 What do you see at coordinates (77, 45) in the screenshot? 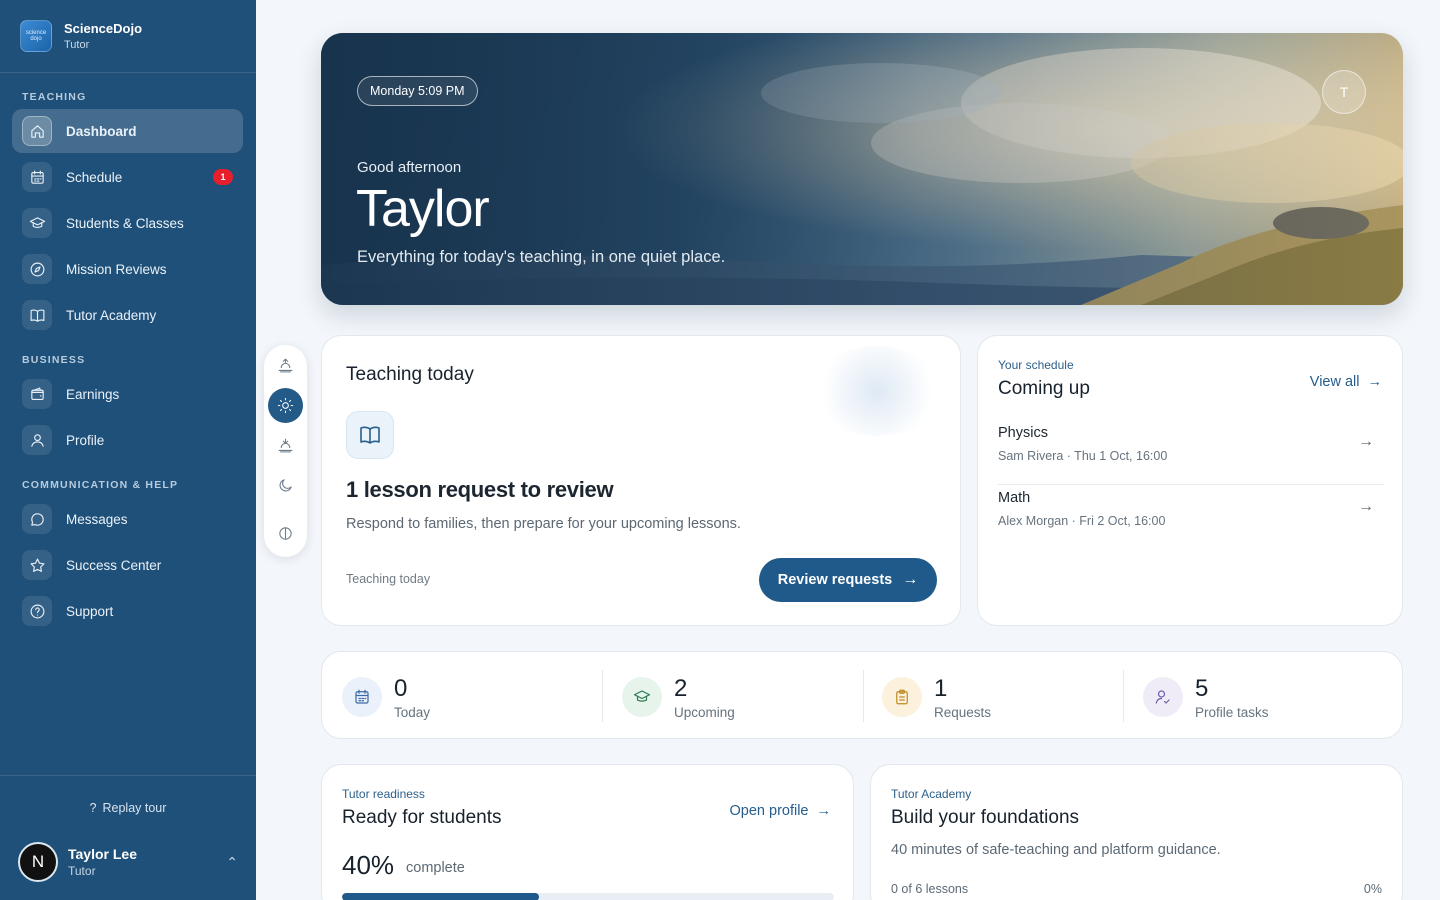
I see `brand-role: Tutor` at bounding box center [77, 45].